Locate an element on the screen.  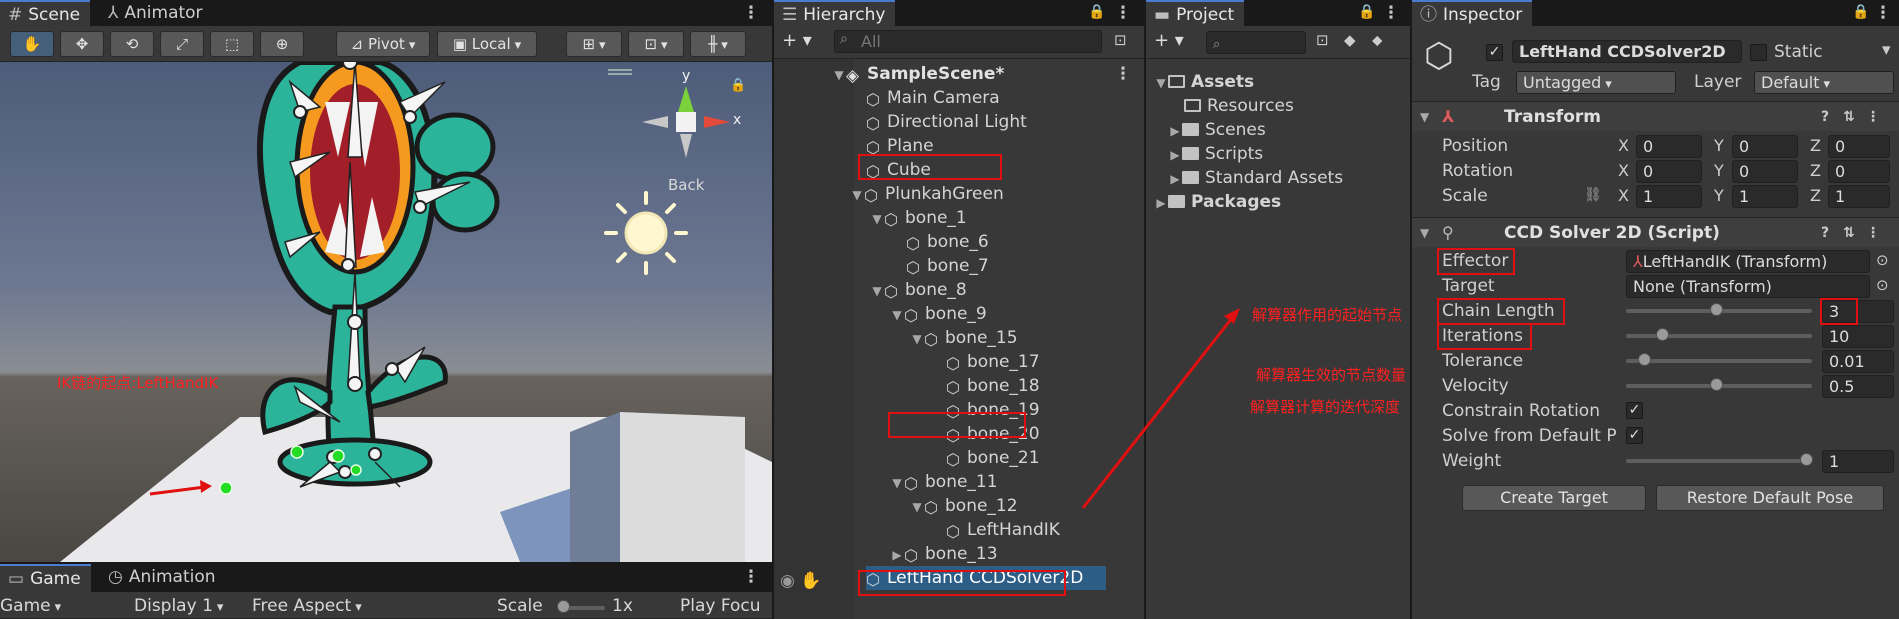
hierarchy-item: ▼ ⬡ PlunkahGreen is located at coordinates (926, 194).